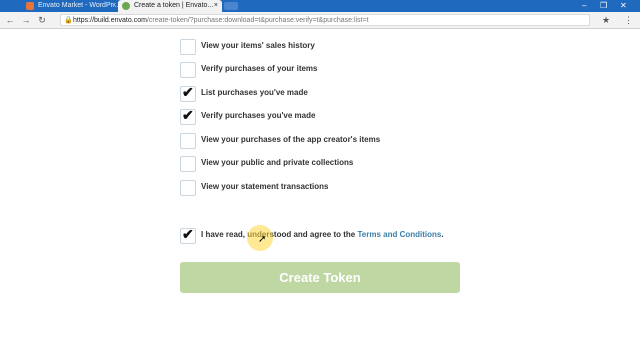 This screenshot has height=360, width=640. Describe the element at coordinates (258, 45) in the screenshot. I see `permission-label: View your items' sales history` at that location.